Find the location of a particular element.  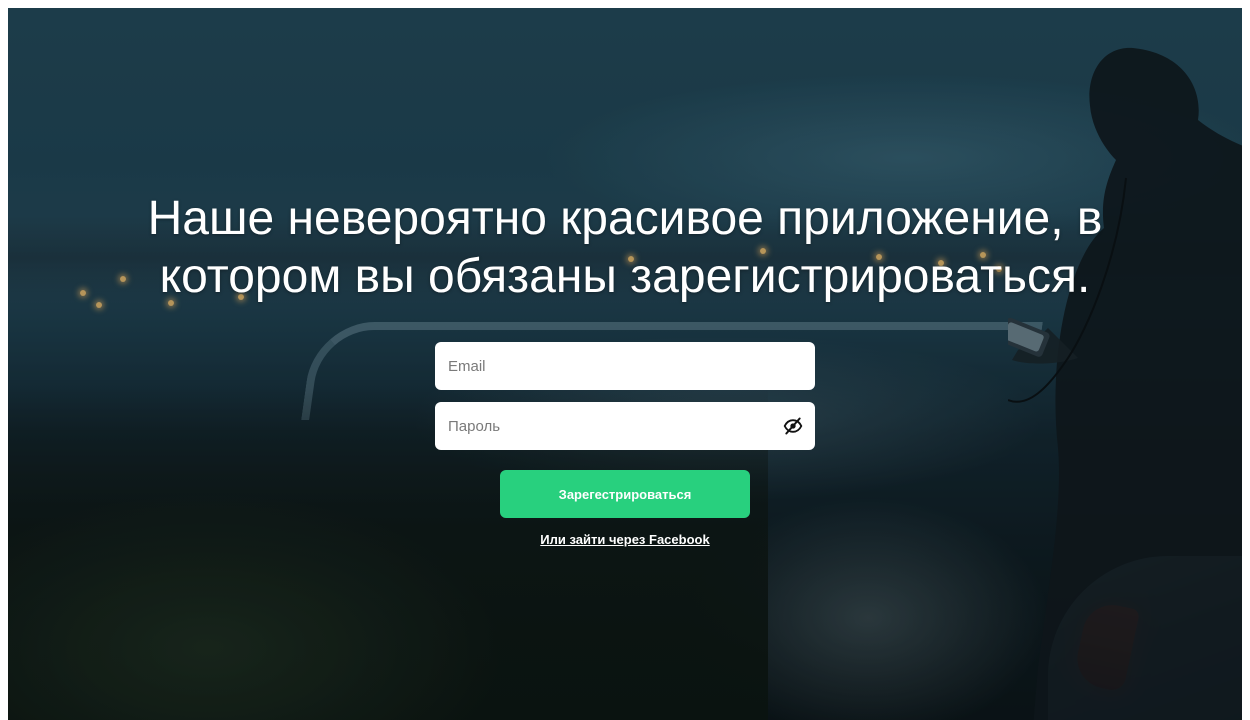

register-button: Зарегестрироваться is located at coordinates (625, 494).